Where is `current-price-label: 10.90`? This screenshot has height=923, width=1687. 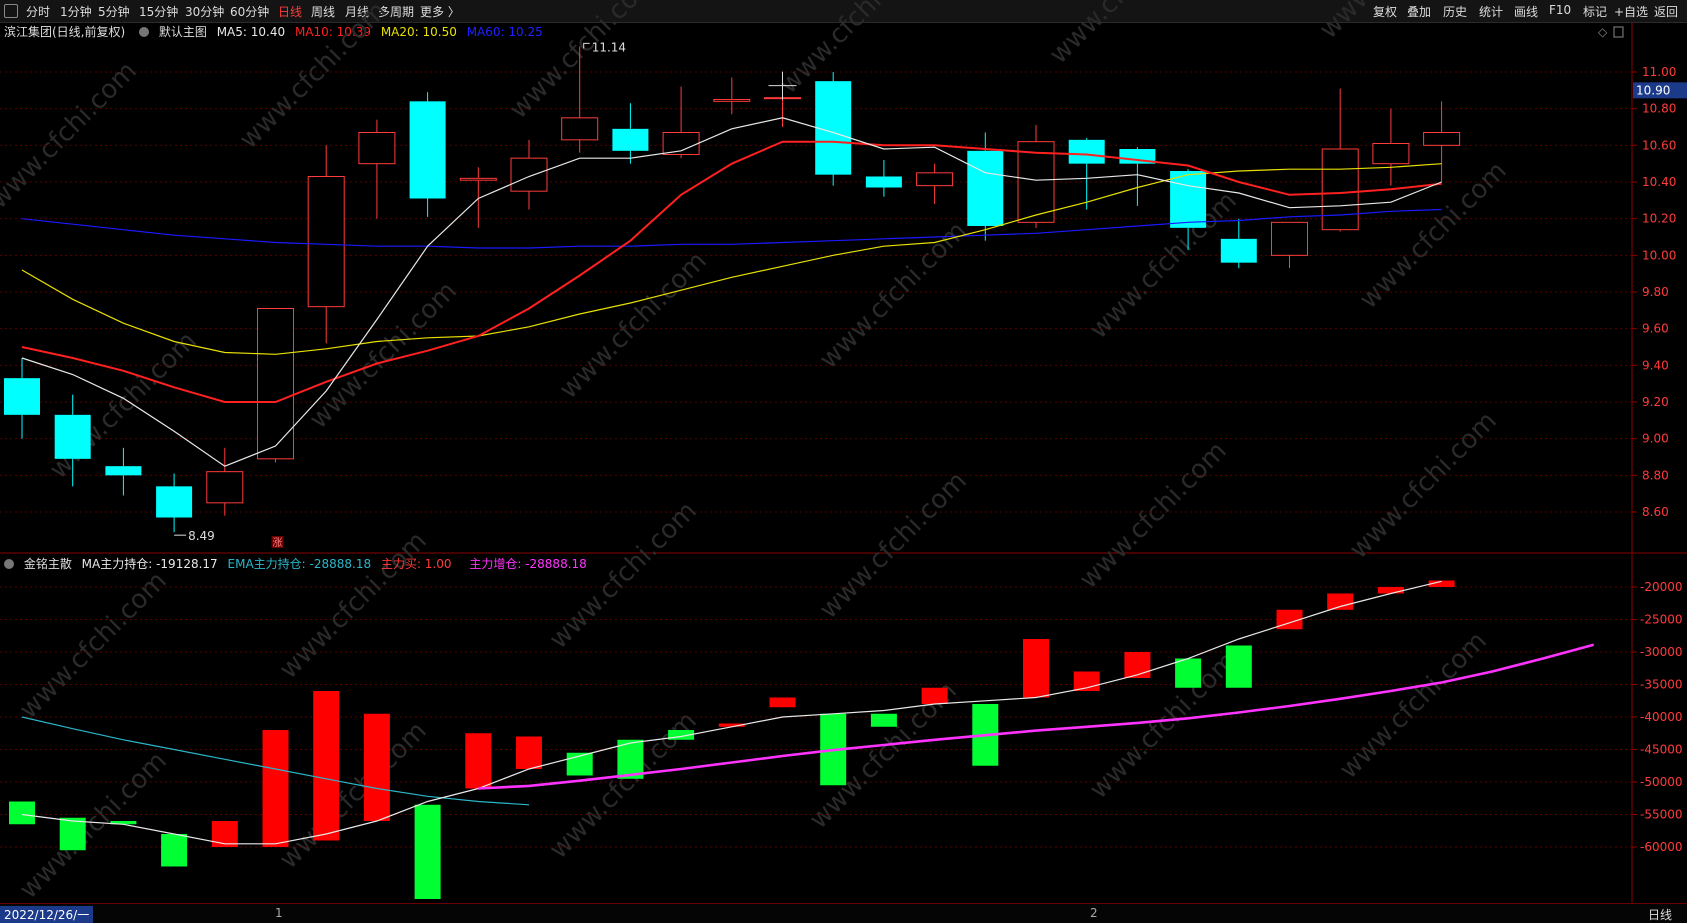
current-price-label: 10.90 is located at coordinates (1653, 90).